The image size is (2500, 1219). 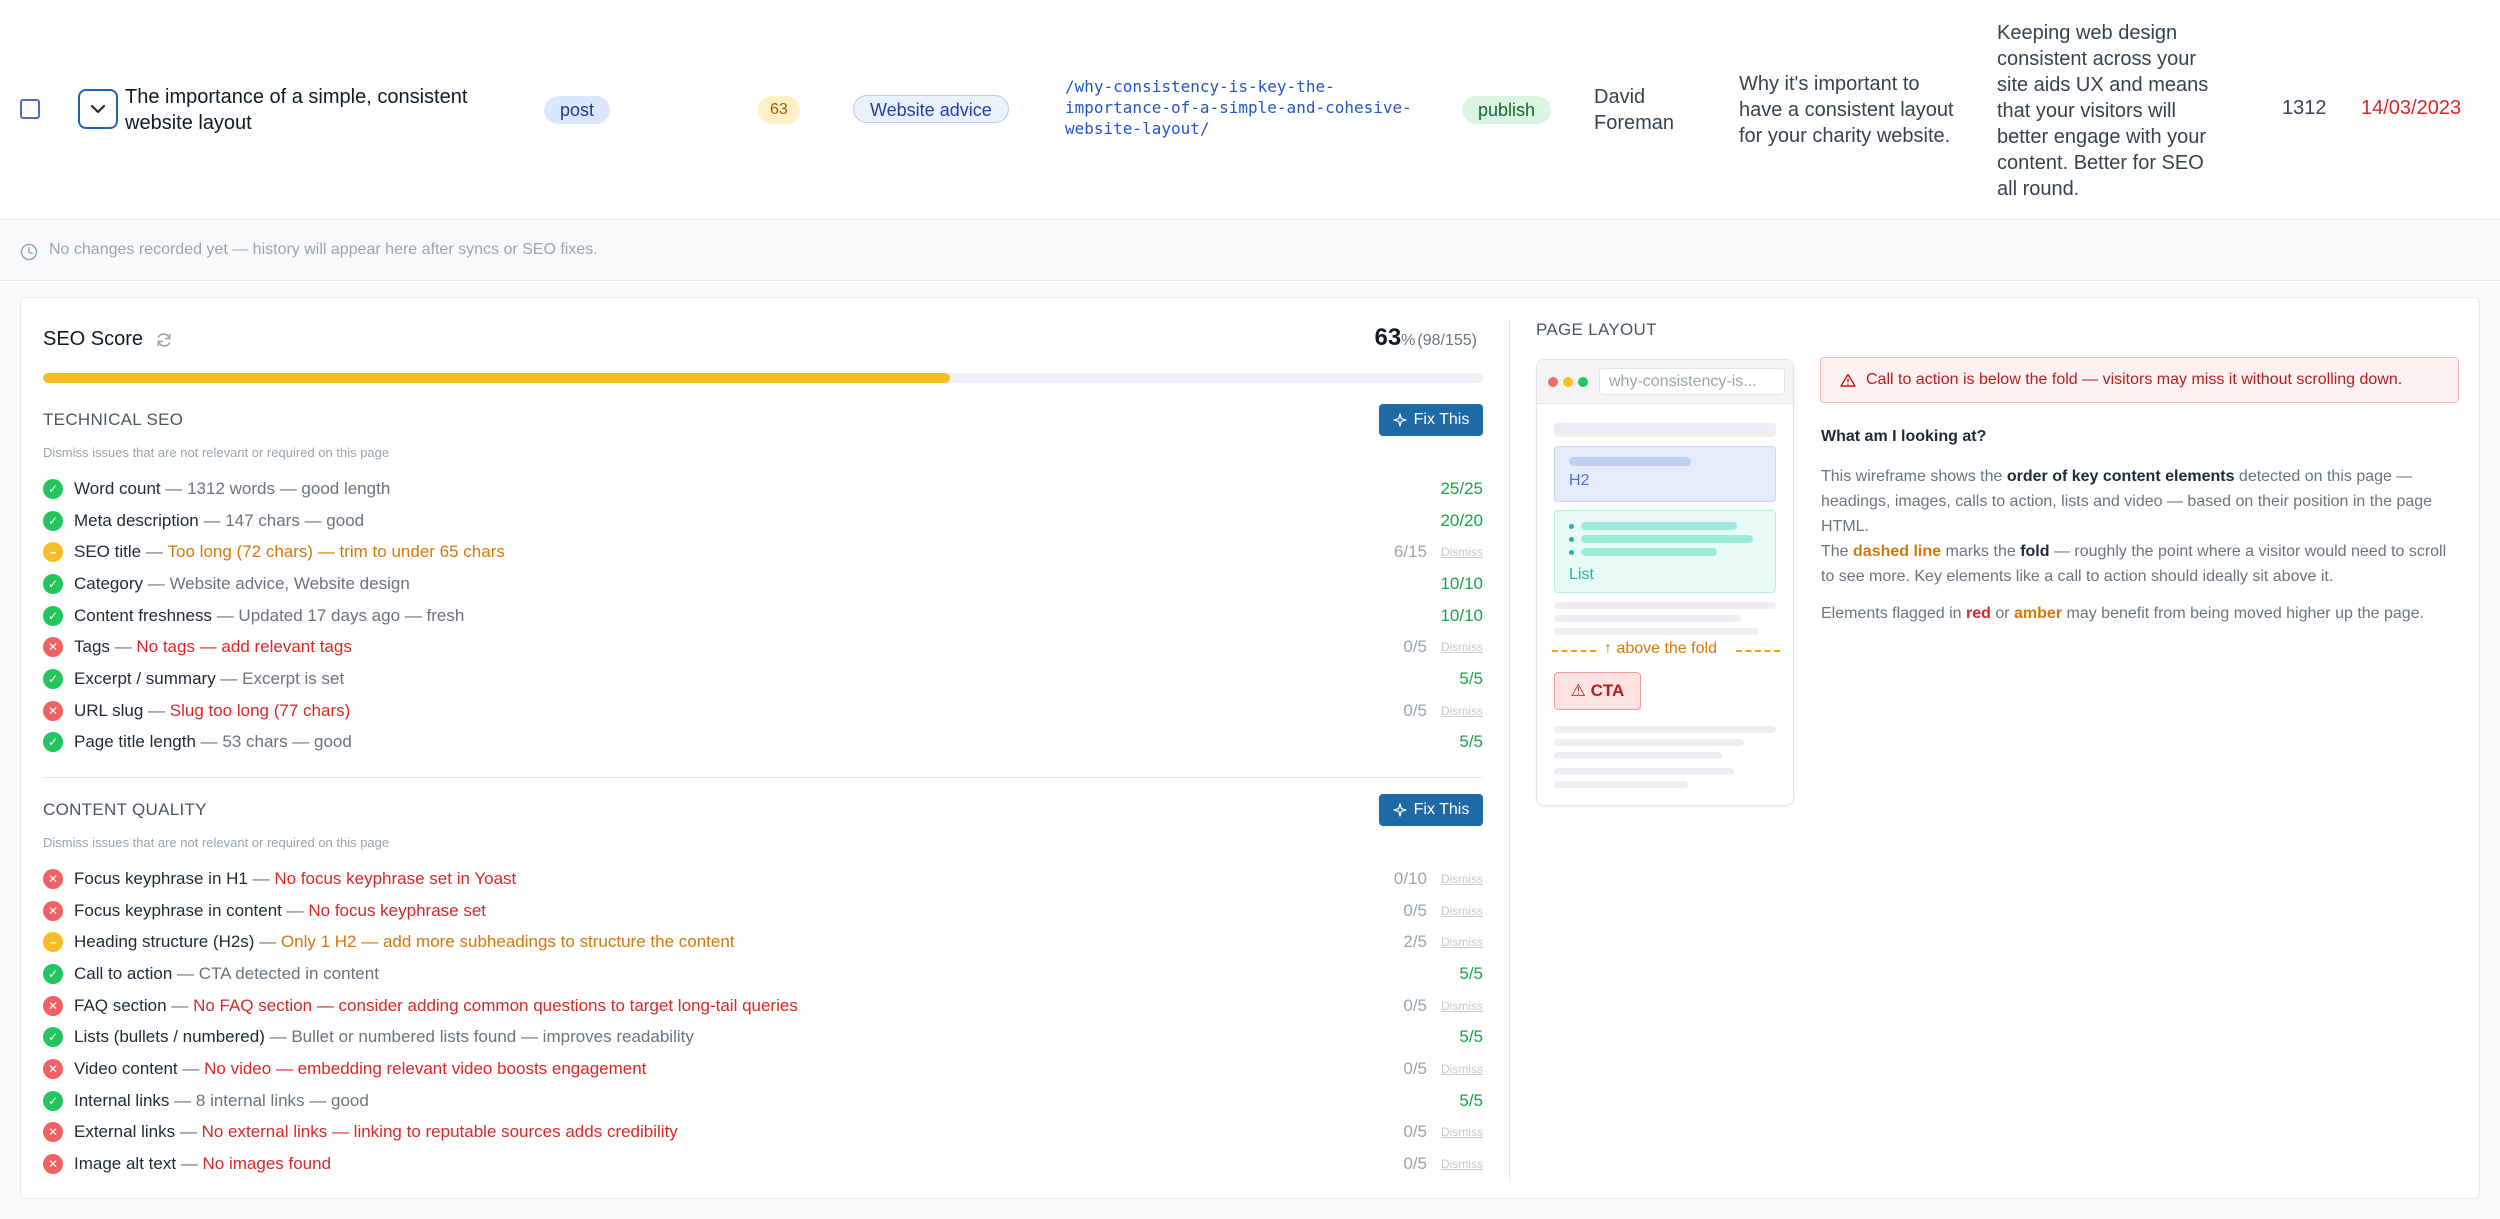 What do you see at coordinates (1447, 340) in the screenshot?
I see `seo-points: (98/155)` at bounding box center [1447, 340].